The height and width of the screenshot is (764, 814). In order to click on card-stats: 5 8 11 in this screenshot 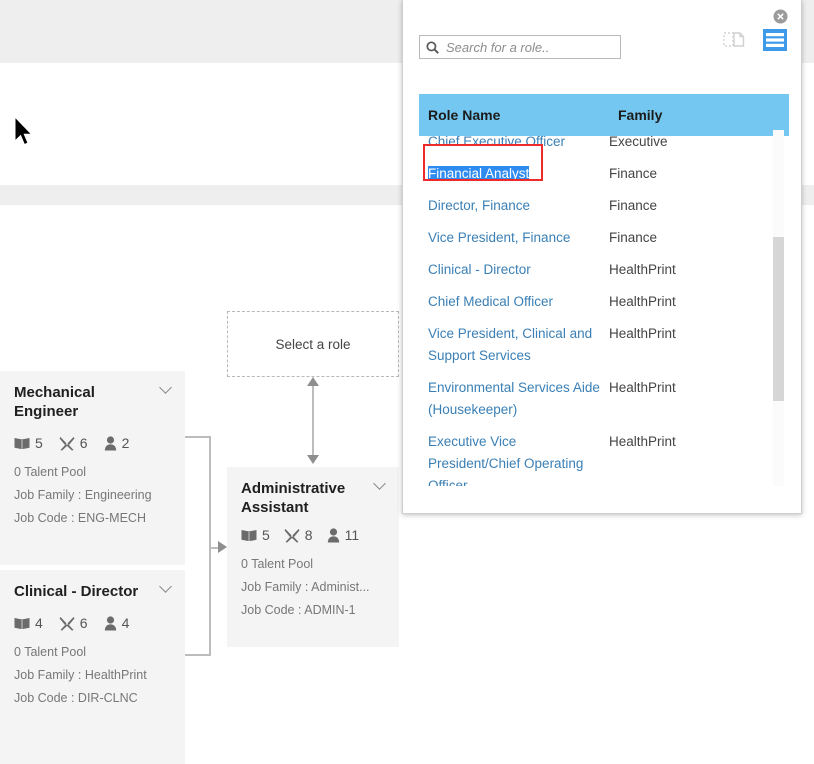, I will do `click(313, 535)`.